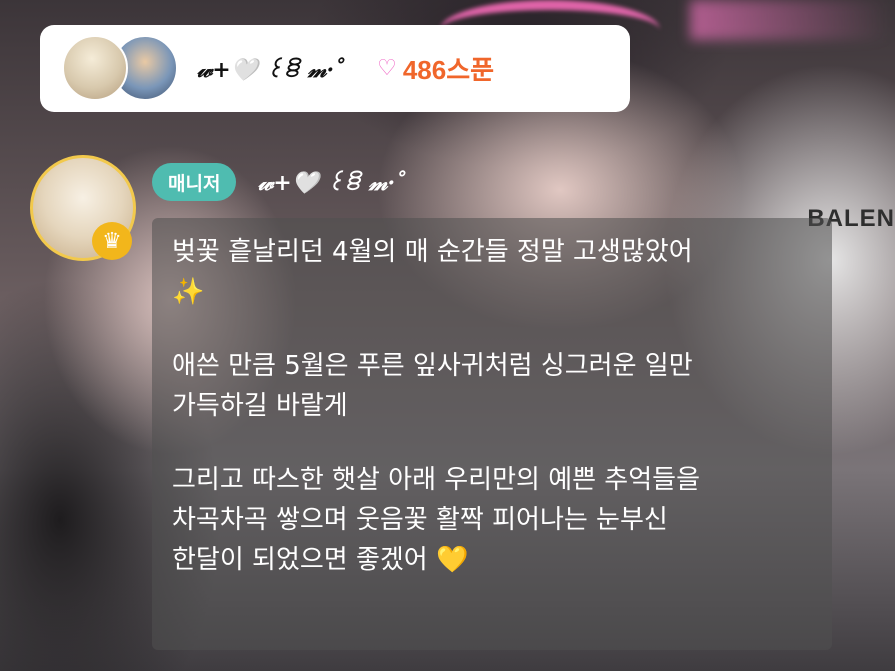  What do you see at coordinates (194, 182) in the screenshot?
I see `manager-role-badge: 매니저` at bounding box center [194, 182].